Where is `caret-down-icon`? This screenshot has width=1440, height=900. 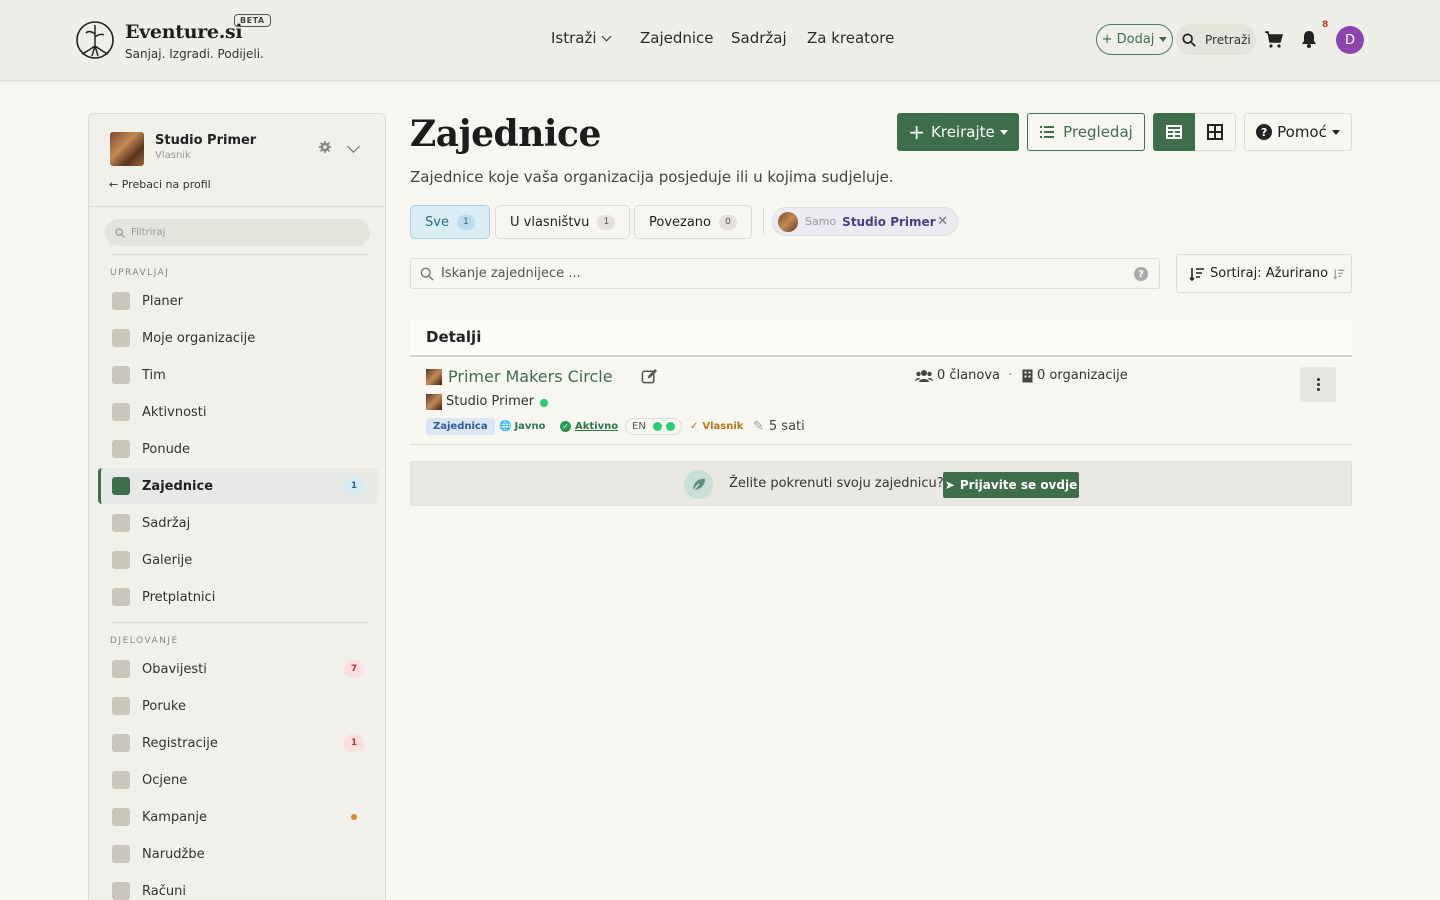 caret-down-icon is located at coordinates (1163, 39).